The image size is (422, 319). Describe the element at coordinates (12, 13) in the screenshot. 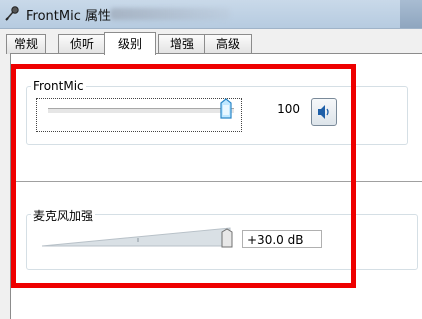

I see `microphone-icon` at that location.